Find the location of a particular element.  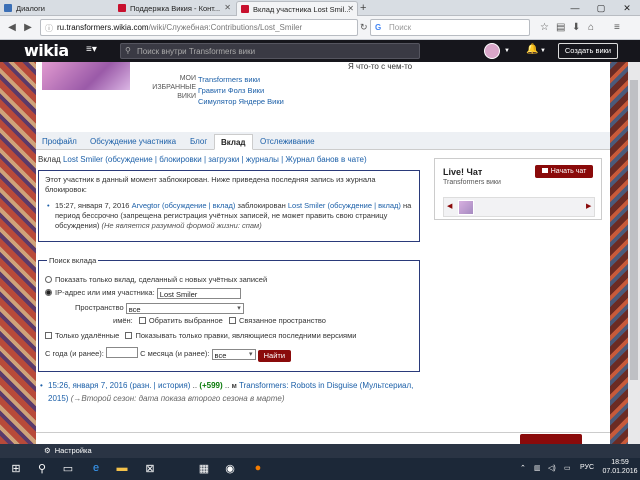

chat-user-avatar is located at coordinates (466, 207).